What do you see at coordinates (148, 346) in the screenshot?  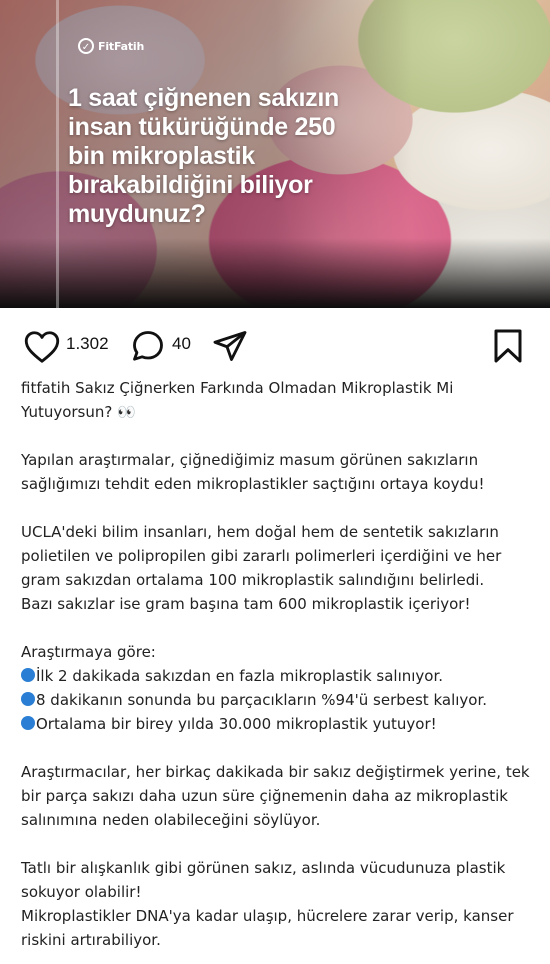 I see `comment-icon` at bounding box center [148, 346].